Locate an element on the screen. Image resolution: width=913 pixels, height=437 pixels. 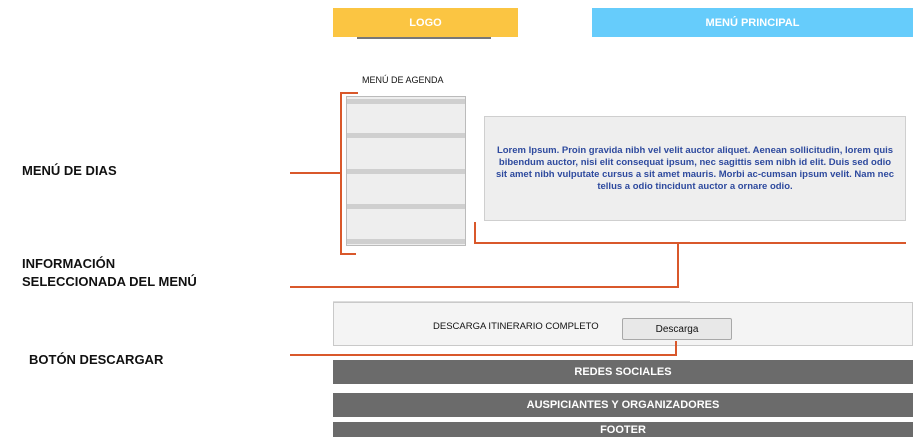
logo-underline is located at coordinates (424, 38).